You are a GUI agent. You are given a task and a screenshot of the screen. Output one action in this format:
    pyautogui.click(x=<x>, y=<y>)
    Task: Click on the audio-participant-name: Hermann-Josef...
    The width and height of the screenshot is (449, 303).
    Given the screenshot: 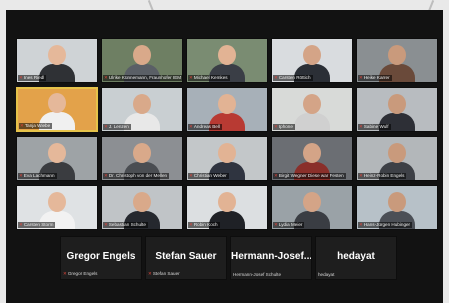 What is the action you would take?
    pyautogui.click(x=271, y=256)
    